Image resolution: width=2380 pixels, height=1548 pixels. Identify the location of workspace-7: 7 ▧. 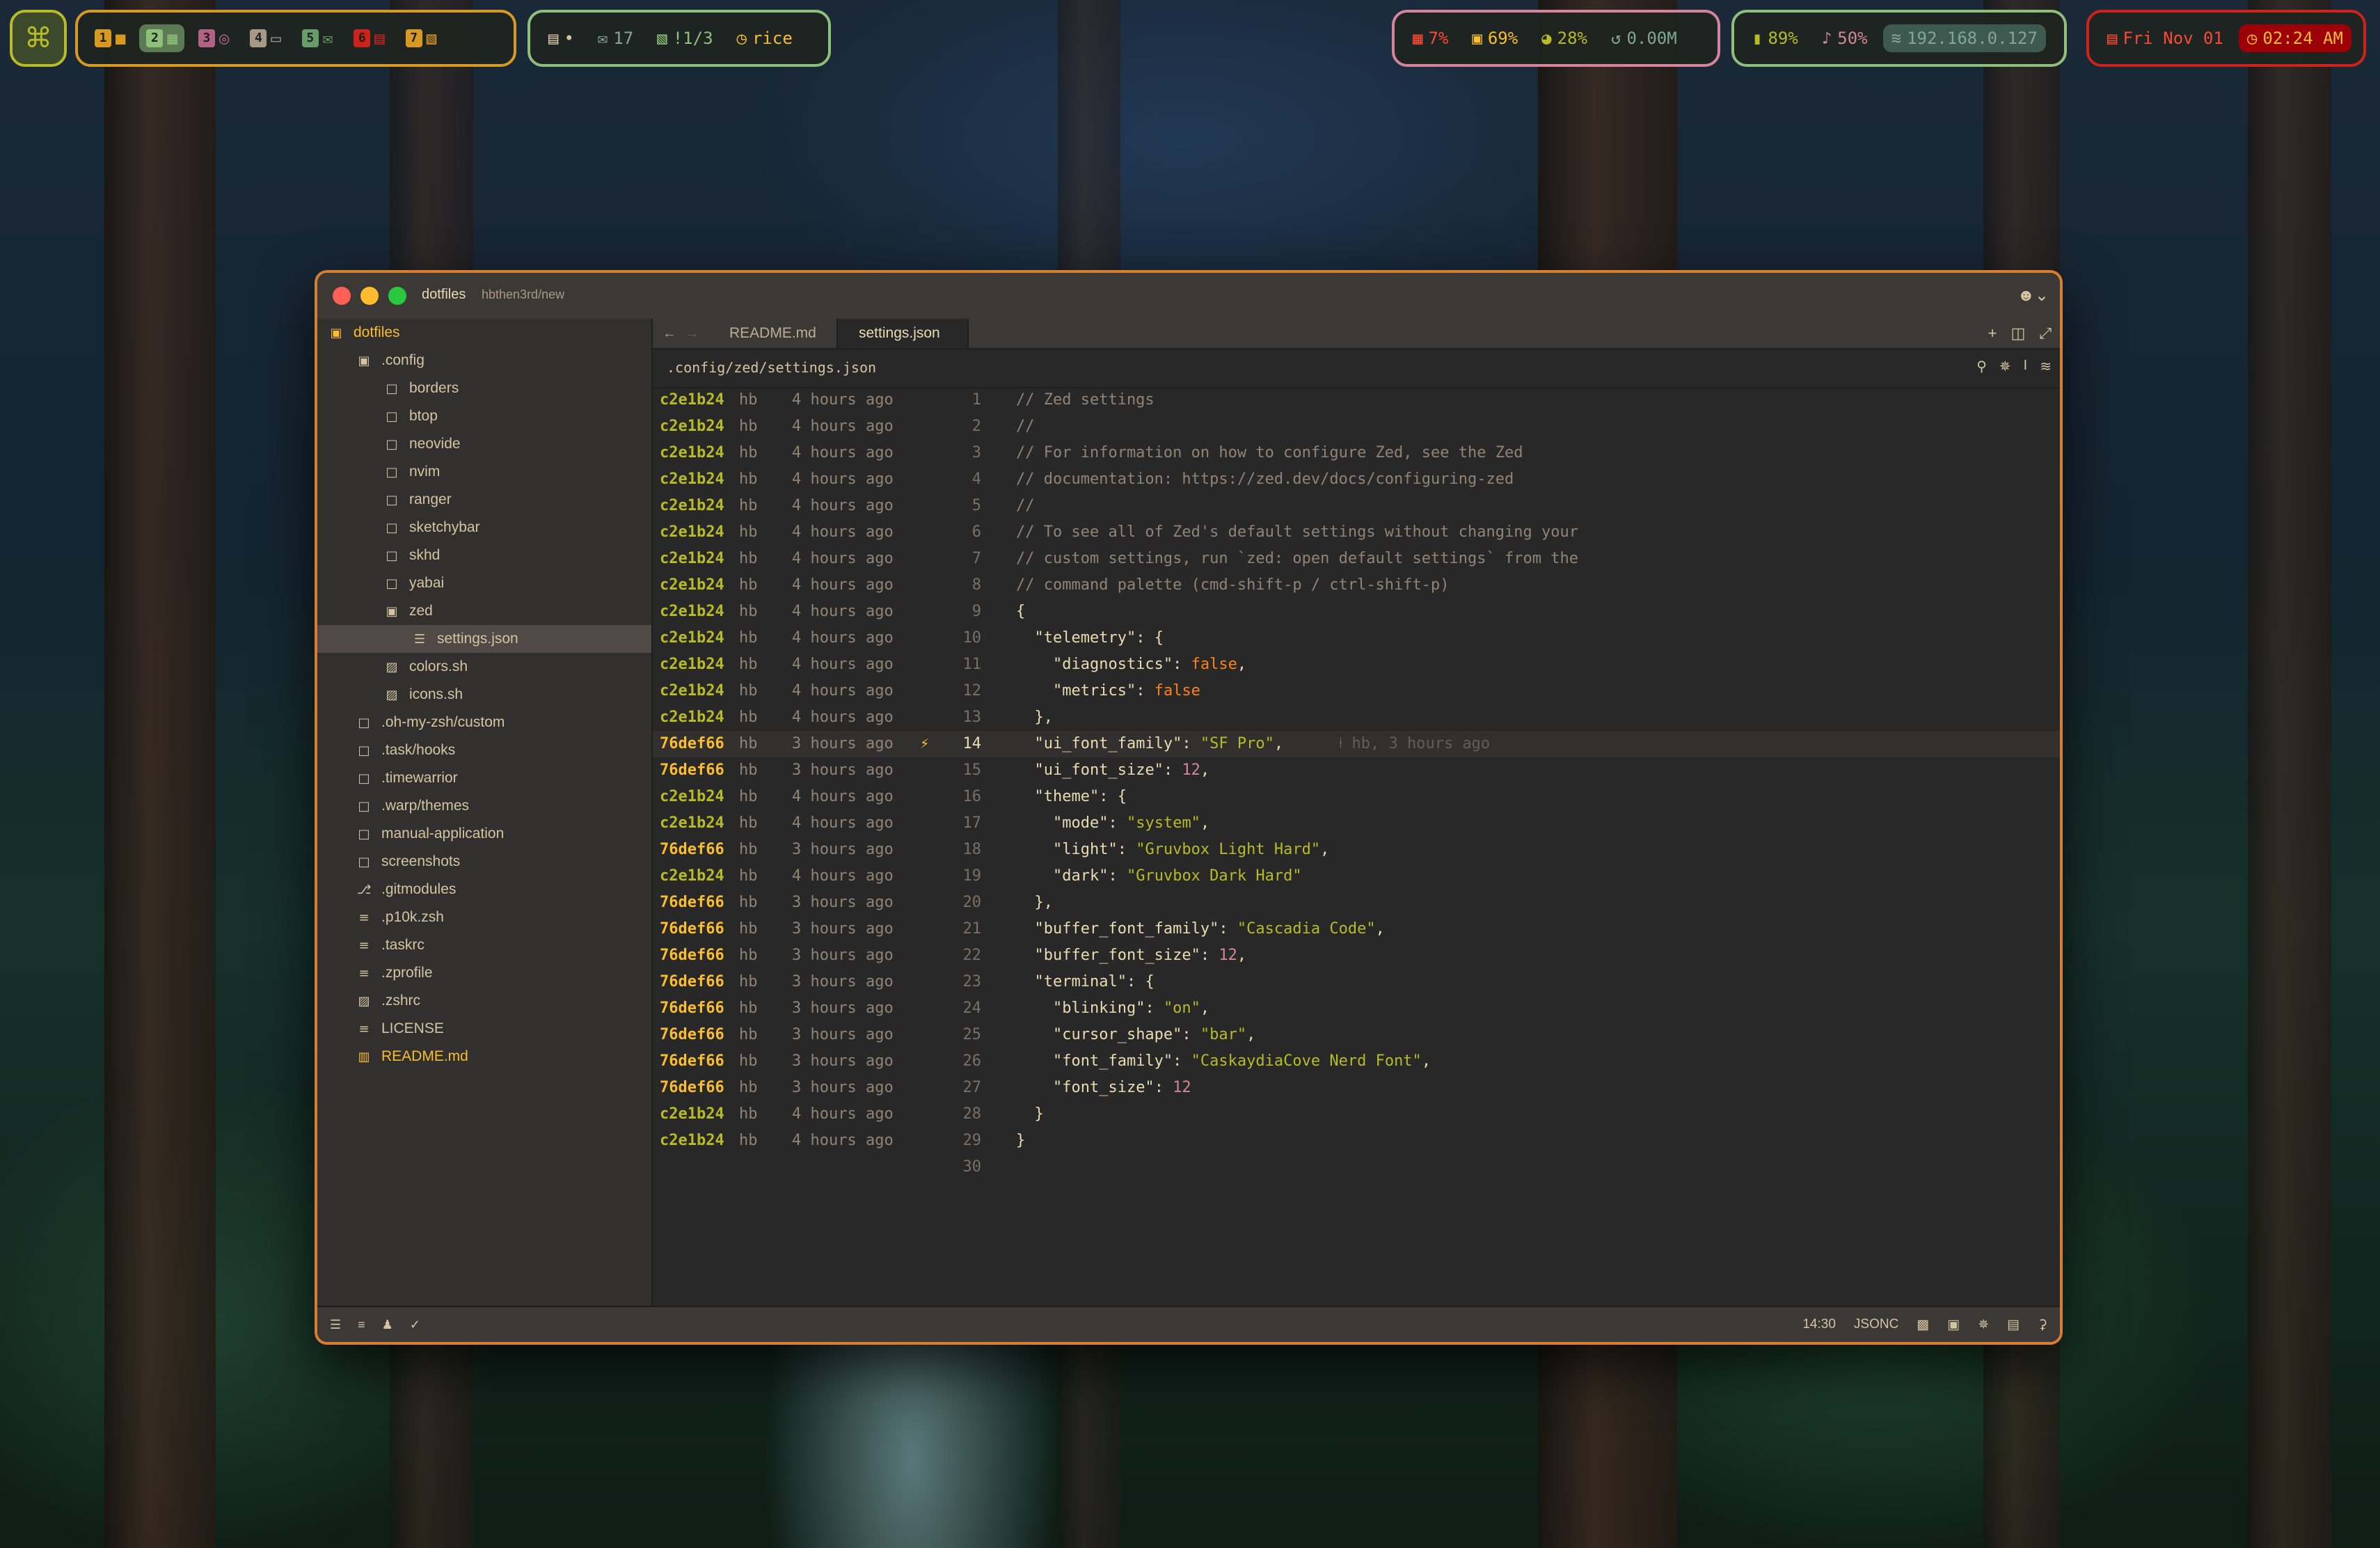
(421, 38).